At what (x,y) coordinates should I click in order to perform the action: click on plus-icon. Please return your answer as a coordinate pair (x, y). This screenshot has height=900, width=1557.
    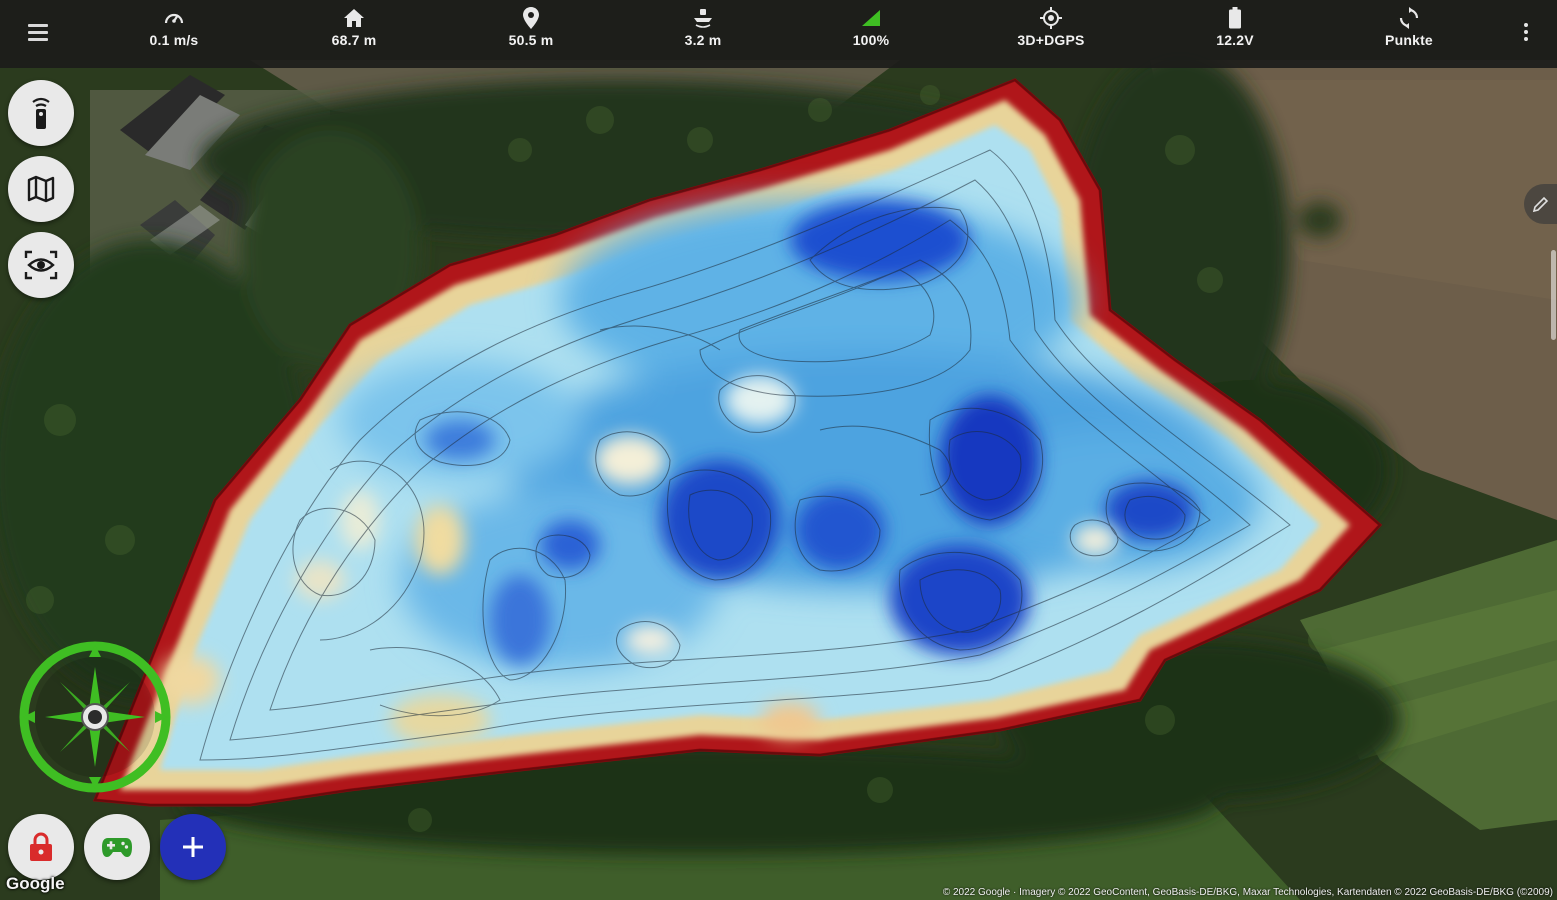
    Looking at the image, I should click on (193, 847).